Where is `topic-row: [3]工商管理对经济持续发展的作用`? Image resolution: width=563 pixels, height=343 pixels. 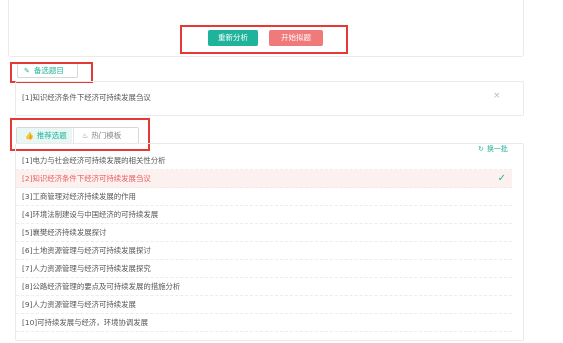 topic-row: [3]工商管理对经济持续发展的作用 is located at coordinates (264, 197).